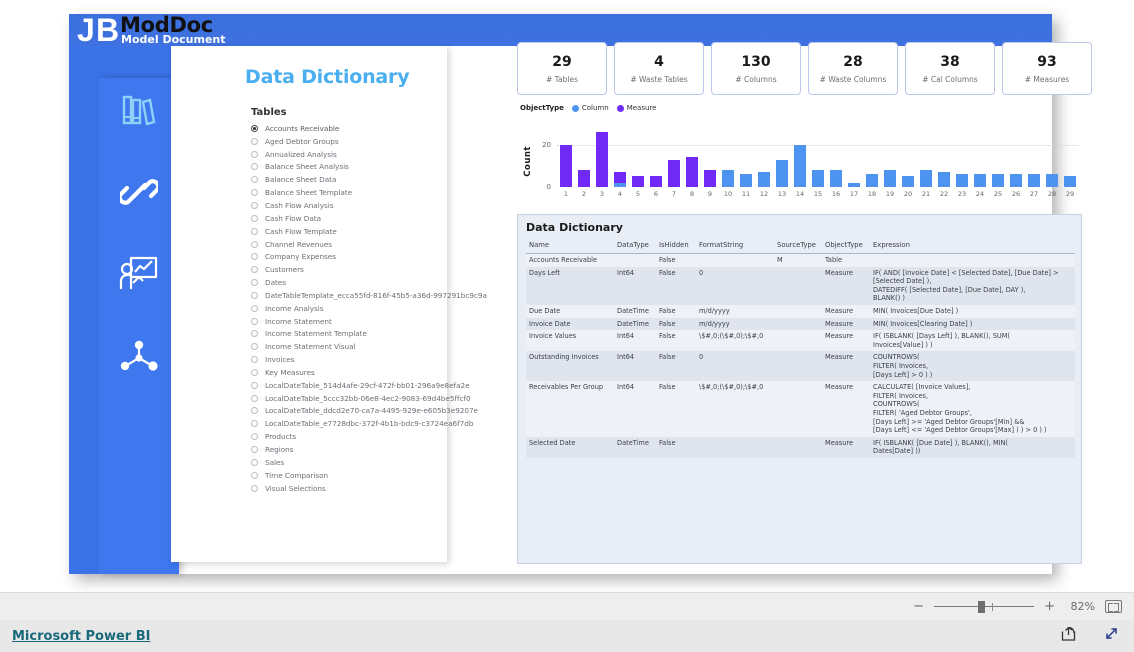  I want to click on col-header-sourcetype: SourceType, so click(798, 246).